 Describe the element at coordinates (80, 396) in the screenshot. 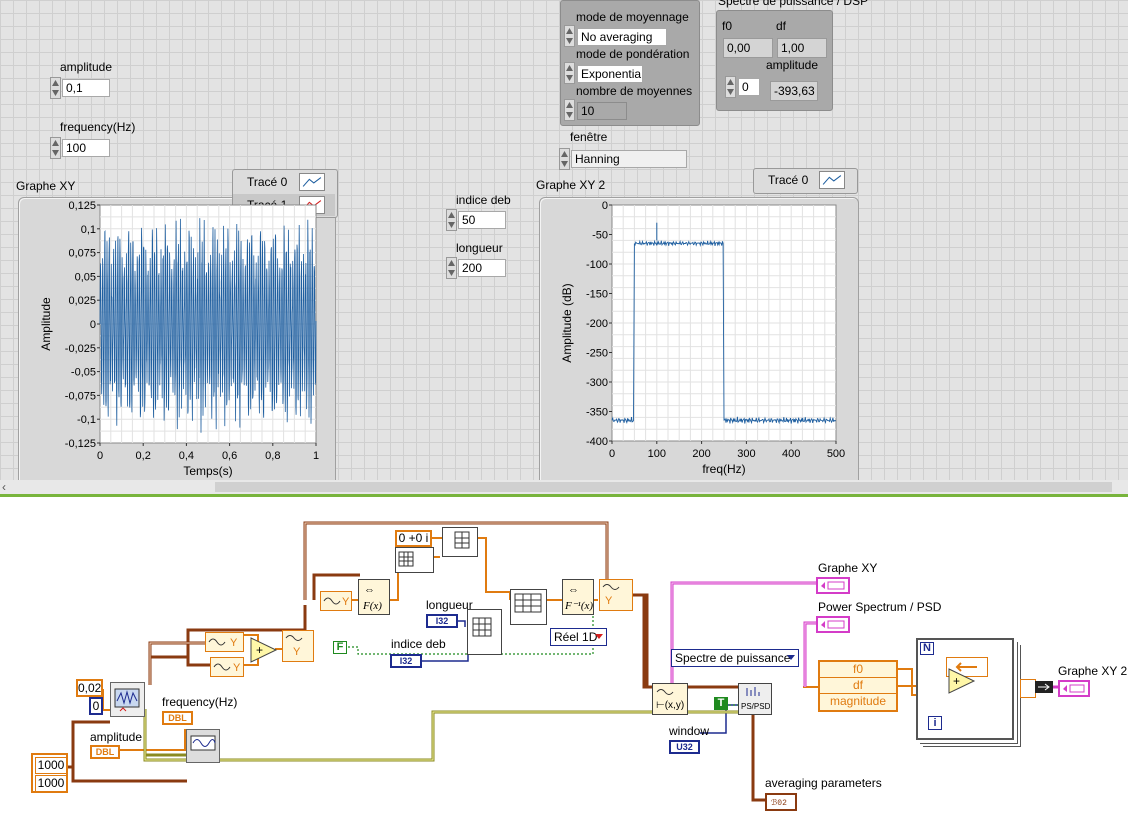

I see `y-tick-label: -0,075` at that location.